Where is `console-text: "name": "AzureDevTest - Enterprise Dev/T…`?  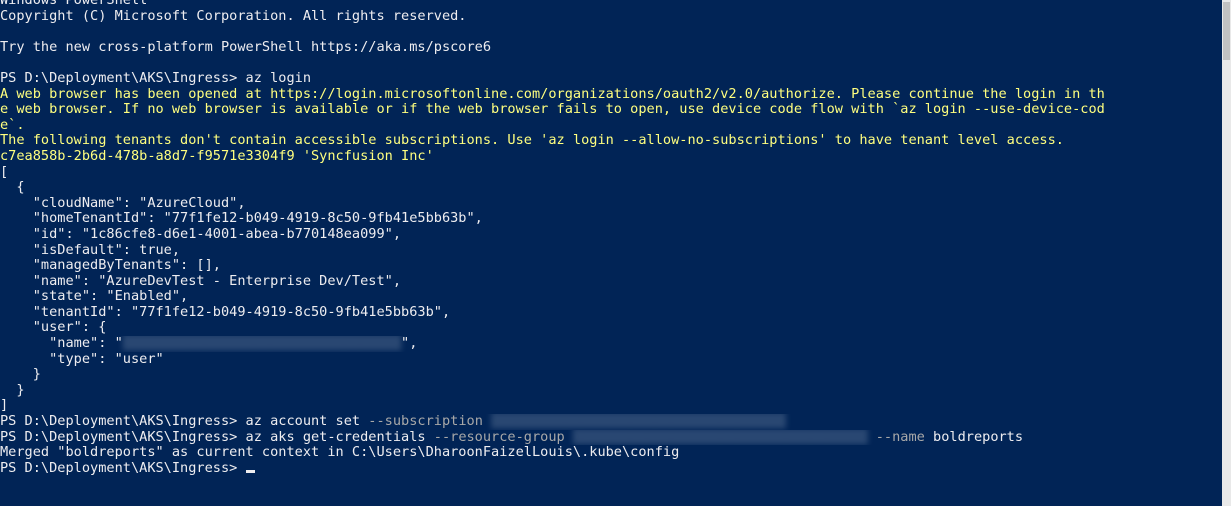
console-text: "name": "AzureDevTest - Enterprise Dev/T… is located at coordinates (201, 281).